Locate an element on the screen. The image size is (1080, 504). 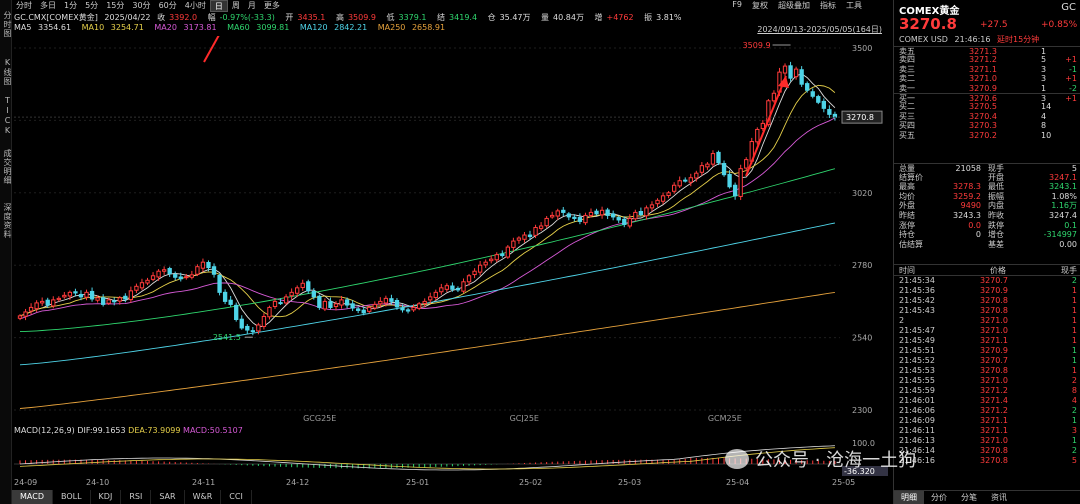
dif-value: 99.1653 is located at coordinates (109, 430).